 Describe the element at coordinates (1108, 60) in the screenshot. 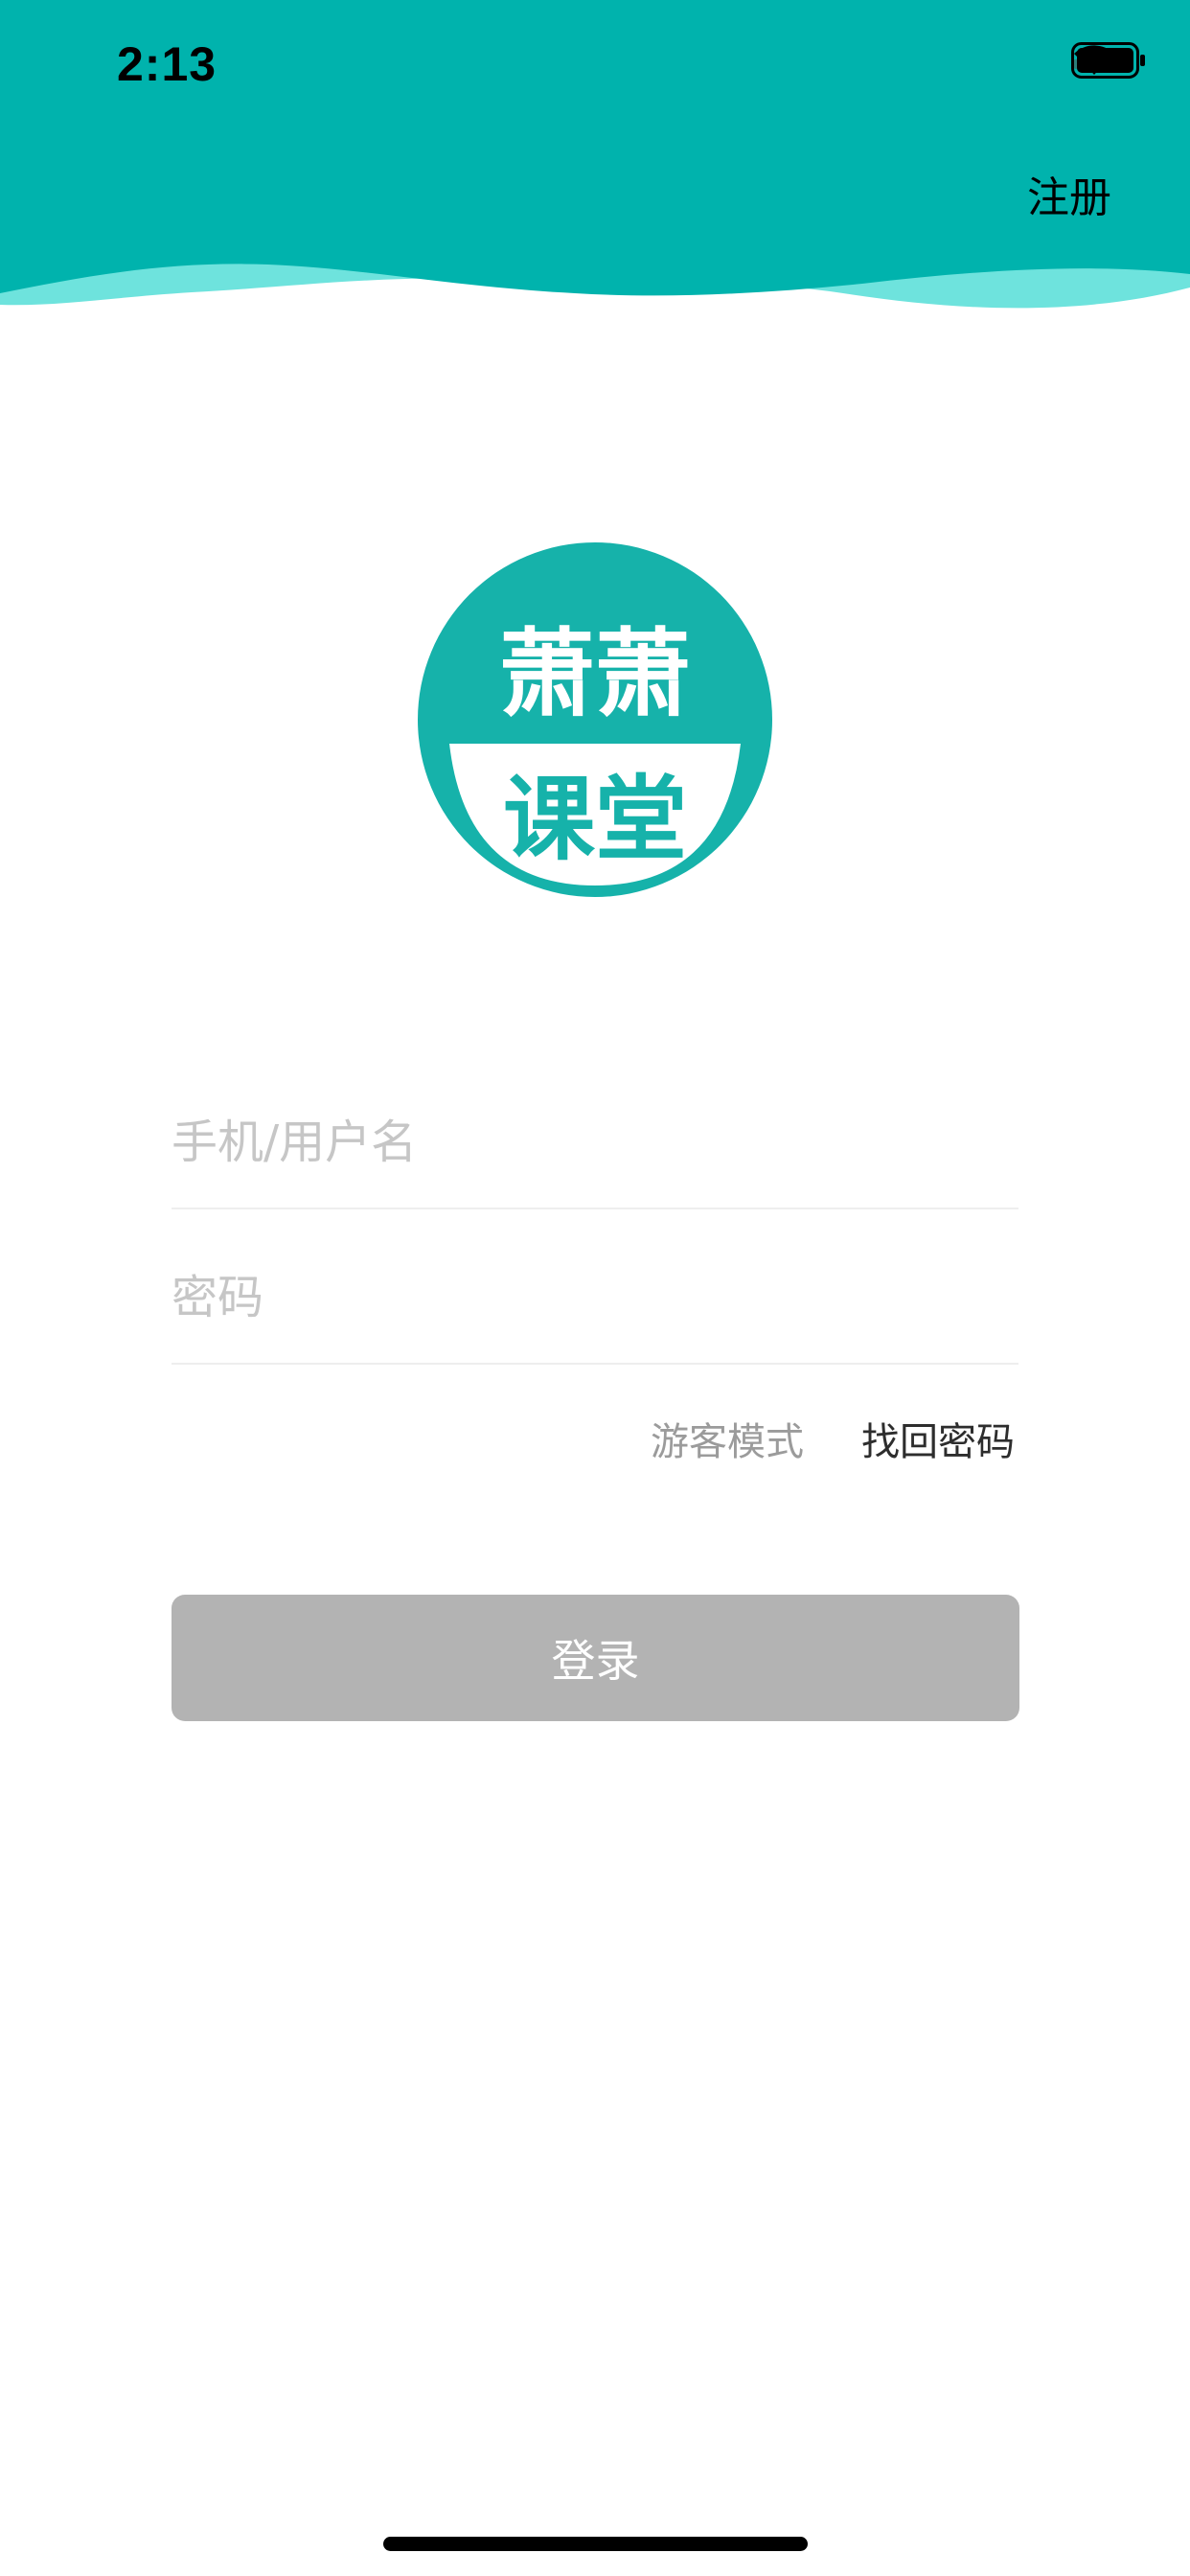

I see `battery-icon` at that location.